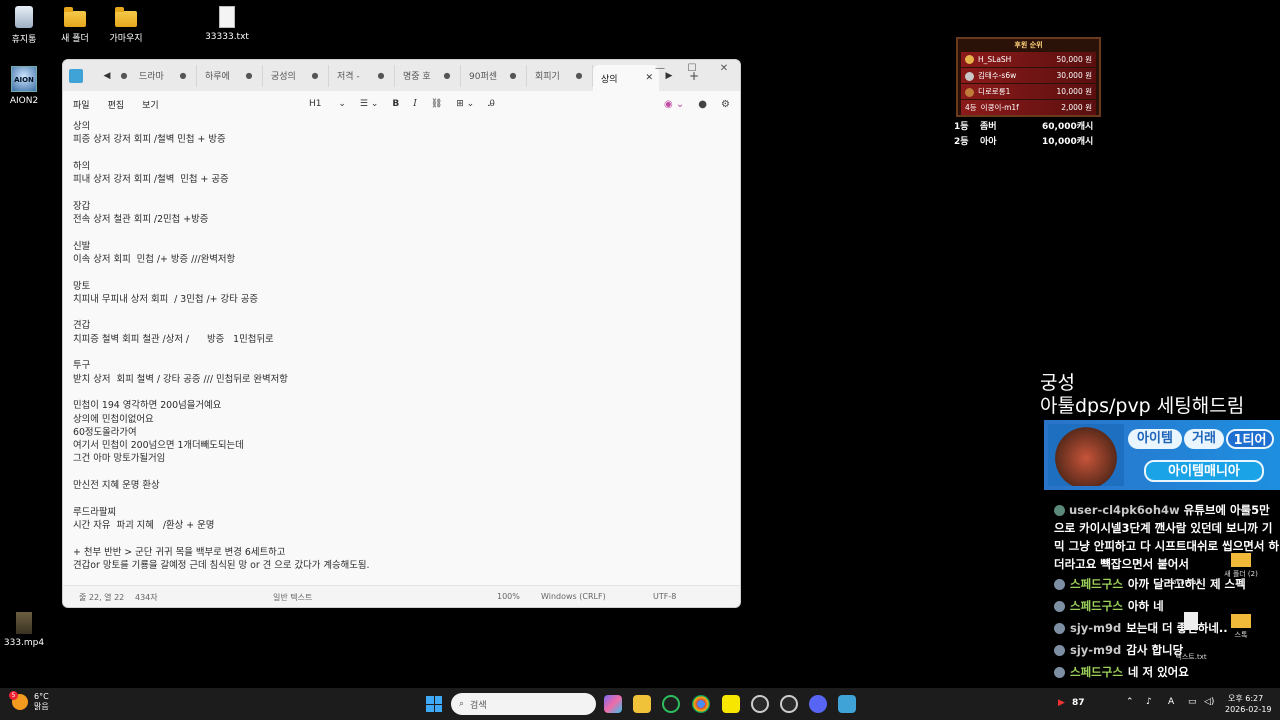 The image size is (1280, 720). I want to click on banner-pill: 거래, so click(1204, 439).